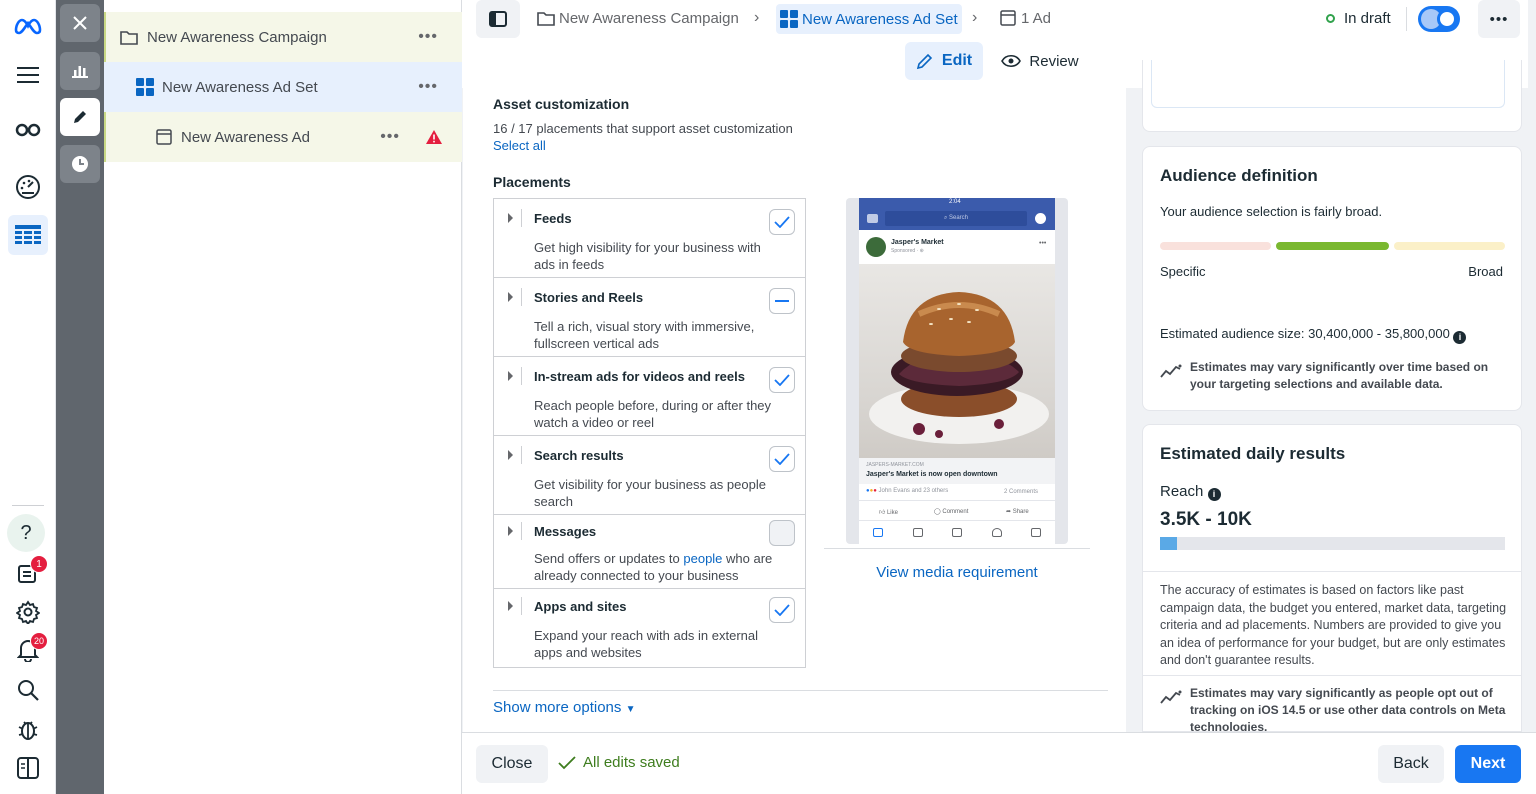 The image size is (1536, 794). Describe the element at coordinates (957, 361) in the screenshot. I see `burger-image` at that location.